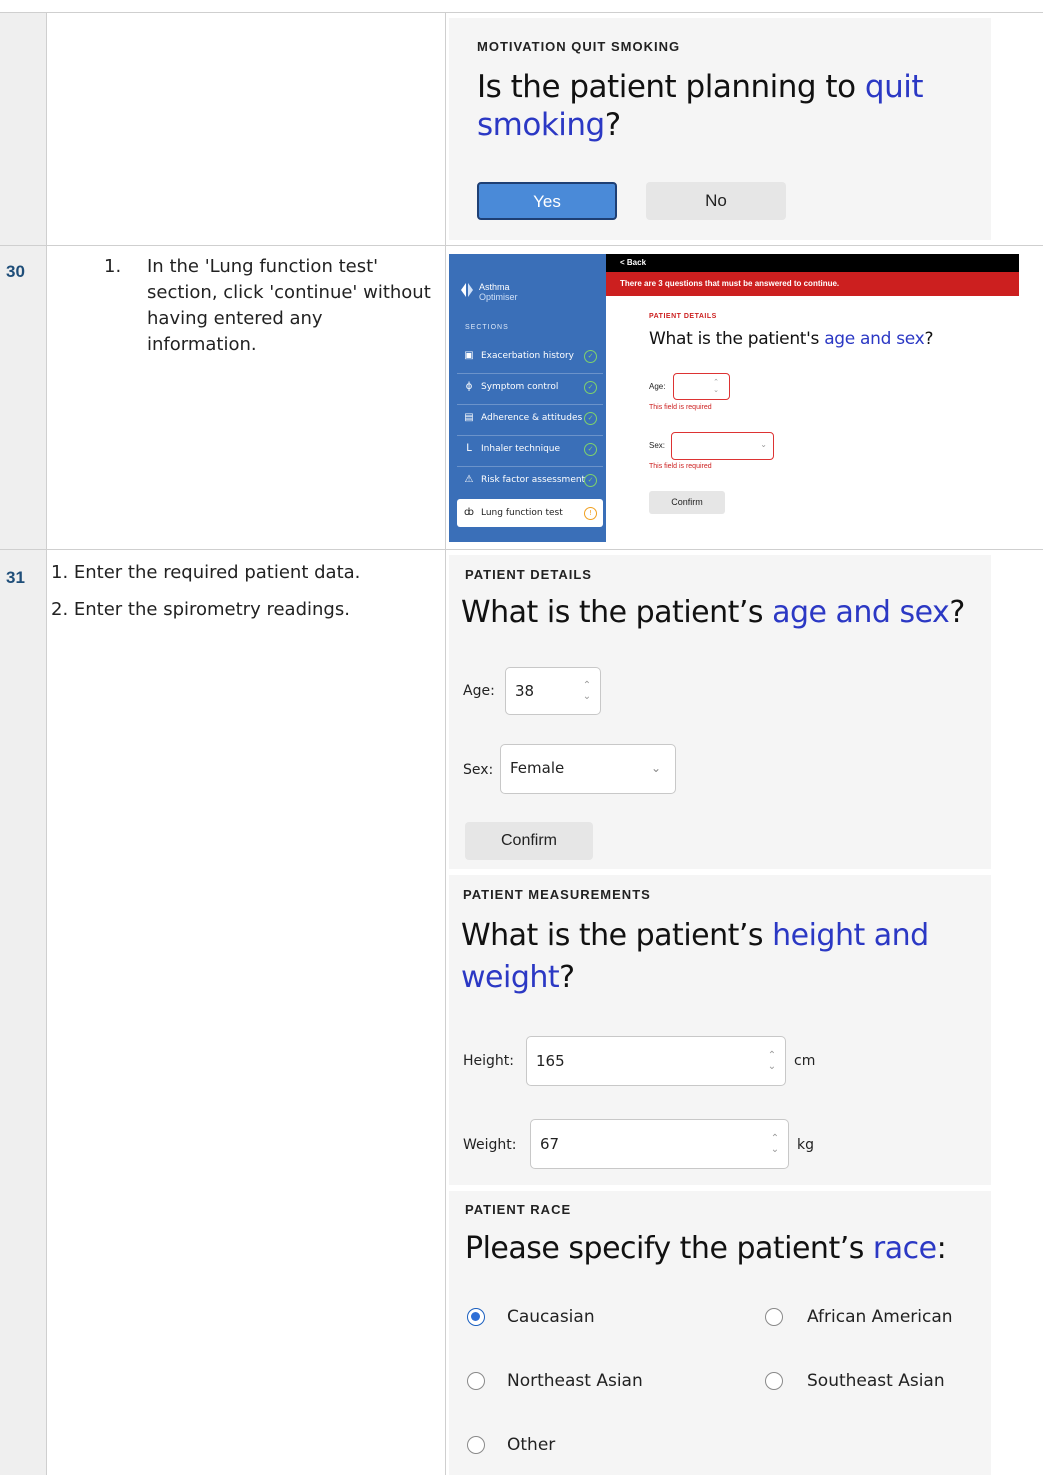 The height and width of the screenshot is (1475, 1043). What do you see at coordinates (530, 357) in the screenshot?
I see `sidebar-item-exacerbation-history: ▣ Exacerbation history ✓` at bounding box center [530, 357].